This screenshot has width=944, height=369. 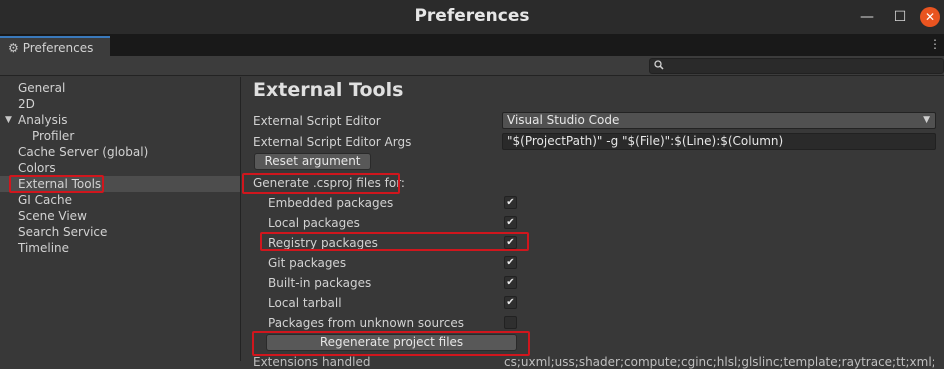 What do you see at coordinates (331, 203) in the screenshot?
I see `package-label-embedded: Embedded packages` at bounding box center [331, 203].